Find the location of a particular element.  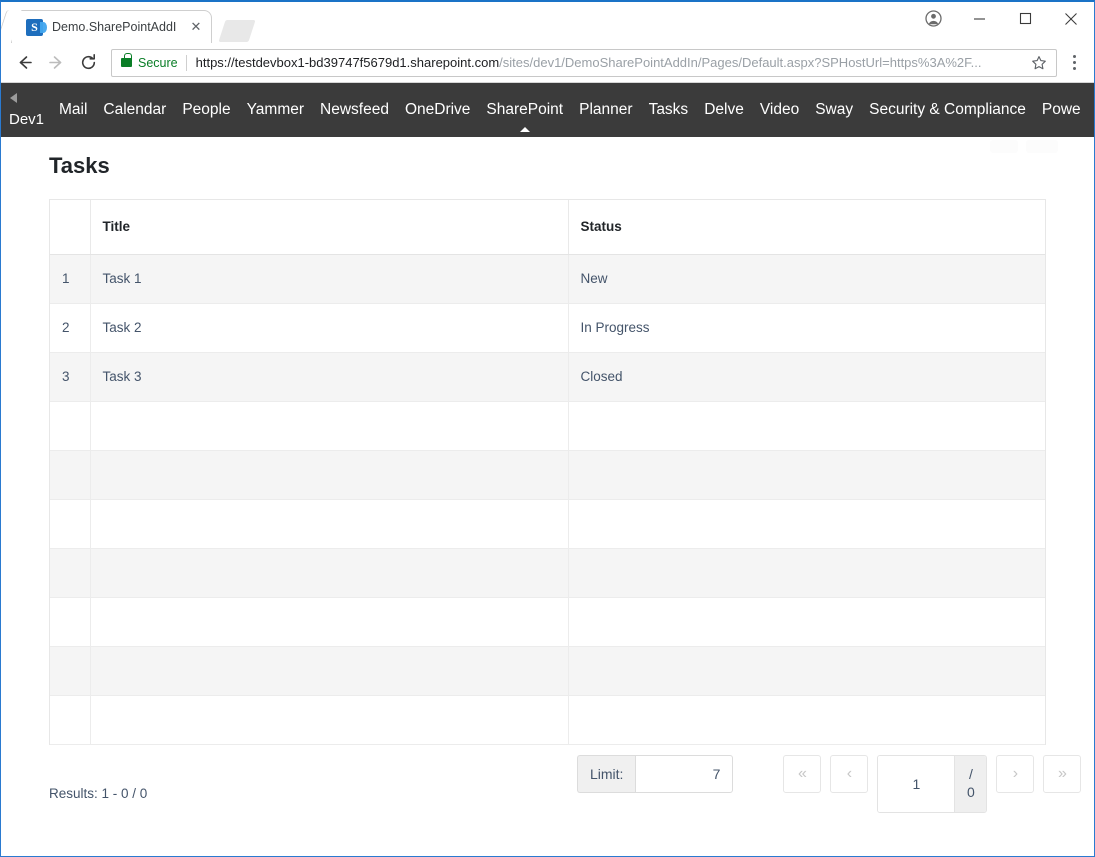

suite-link-people: People is located at coordinates (206, 110).